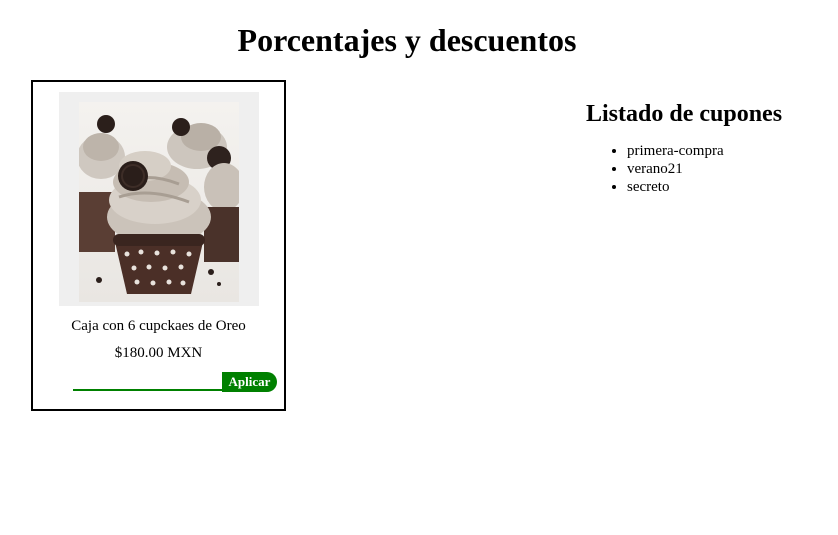  Describe the element at coordinates (158, 326) in the screenshot. I see `product-name: Caja con 6 cupckaes de Oreo` at that location.